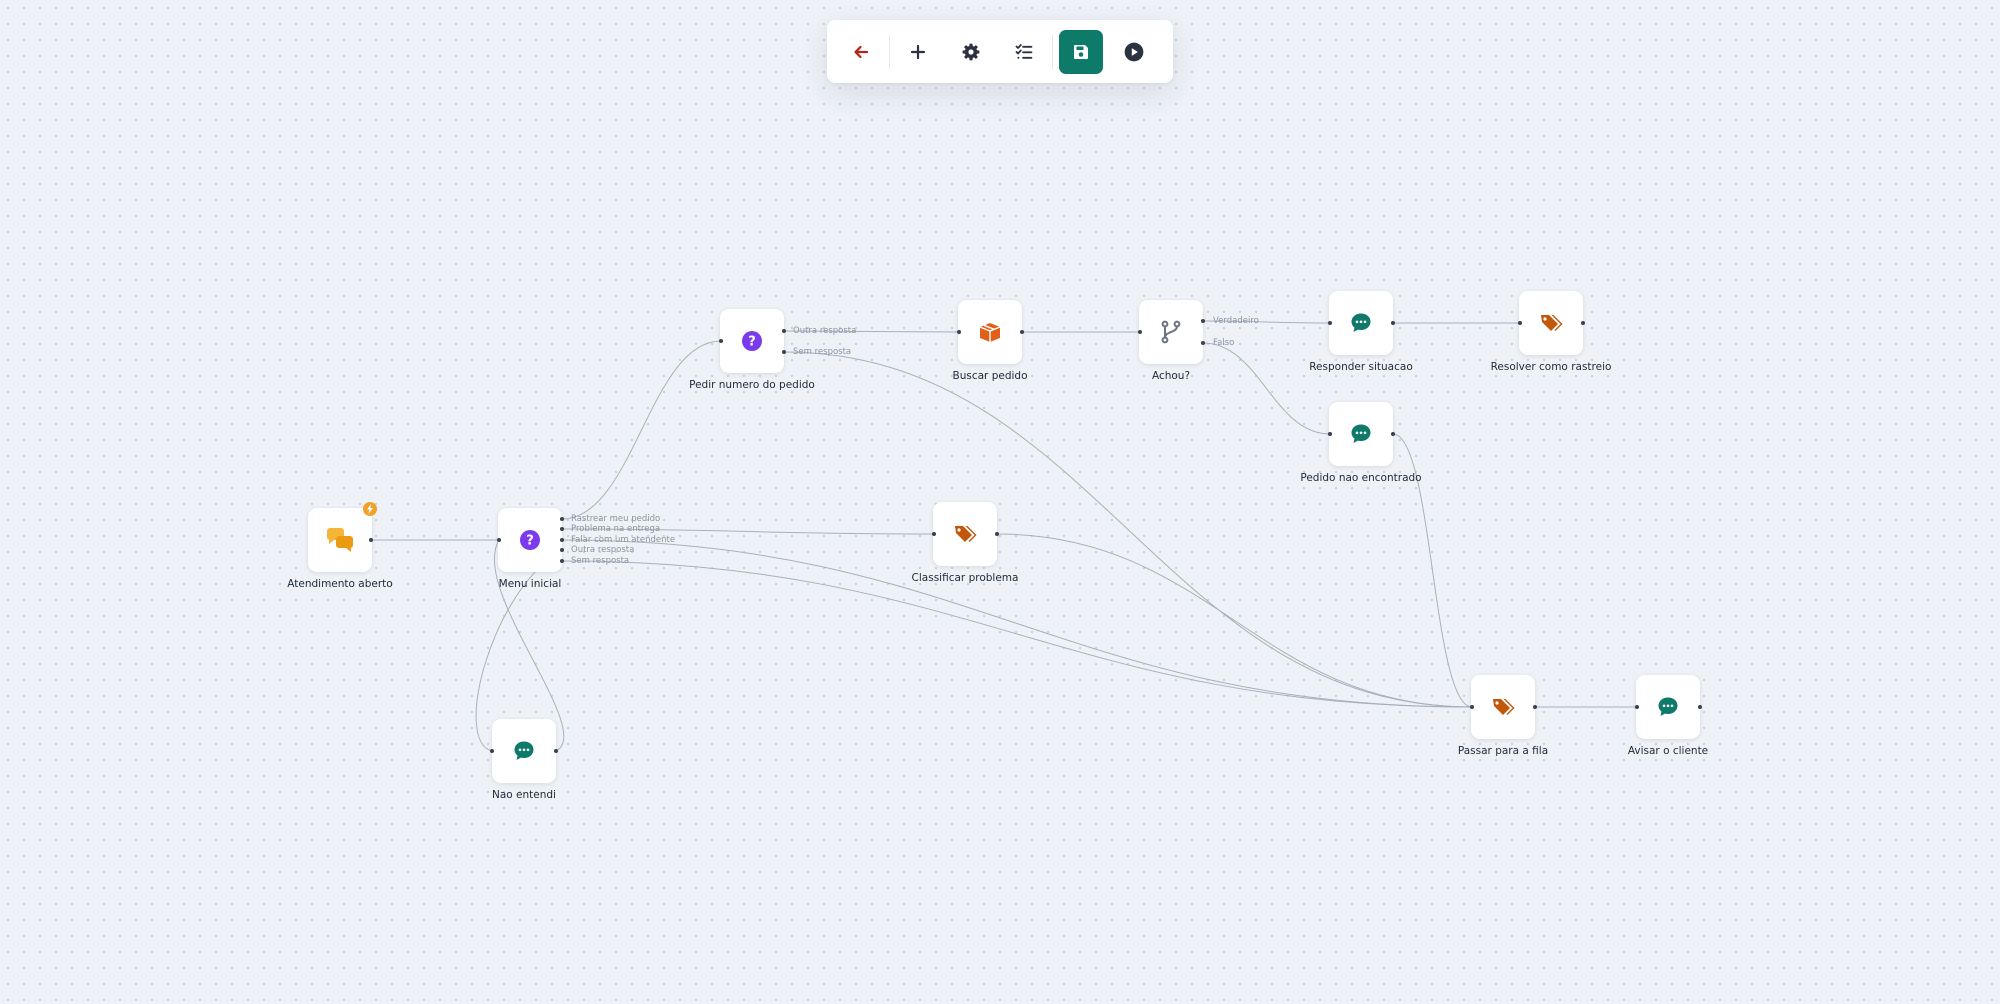 This screenshot has width=2000, height=1004. I want to click on node-label: Pedido nao encontrado, so click(1361, 478).